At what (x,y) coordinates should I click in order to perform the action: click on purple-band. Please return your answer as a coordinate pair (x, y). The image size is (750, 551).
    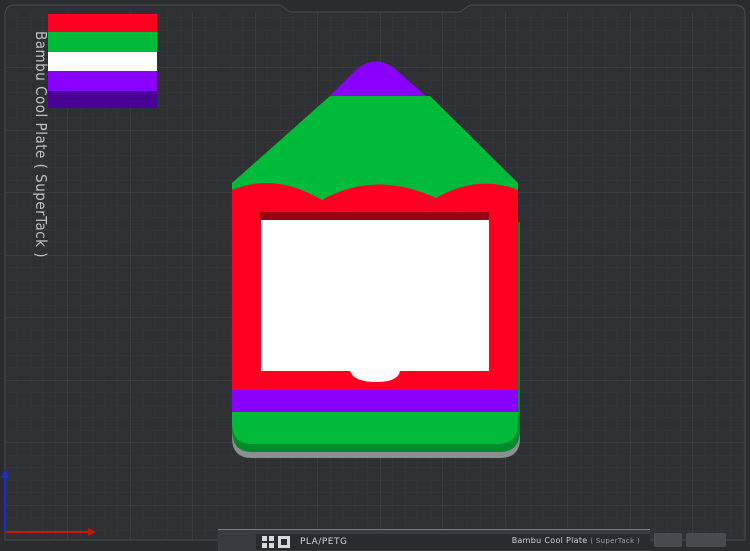
    Looking at the image, I should click on (375, 401).